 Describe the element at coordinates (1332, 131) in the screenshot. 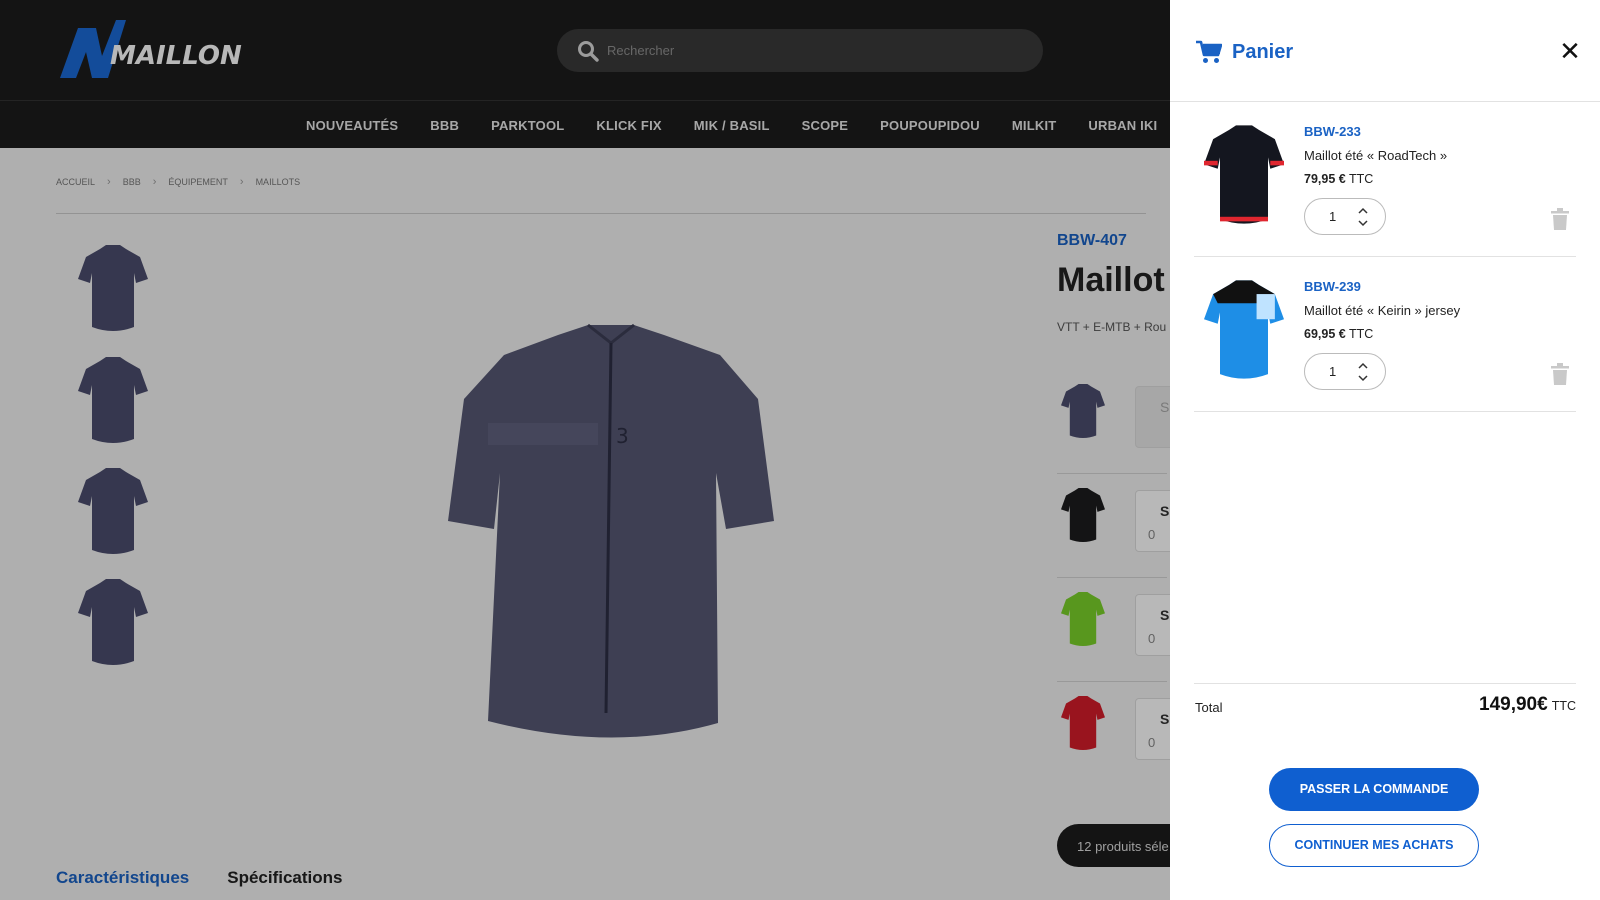

I see `cart-item-sku: BBW-233` at that location.